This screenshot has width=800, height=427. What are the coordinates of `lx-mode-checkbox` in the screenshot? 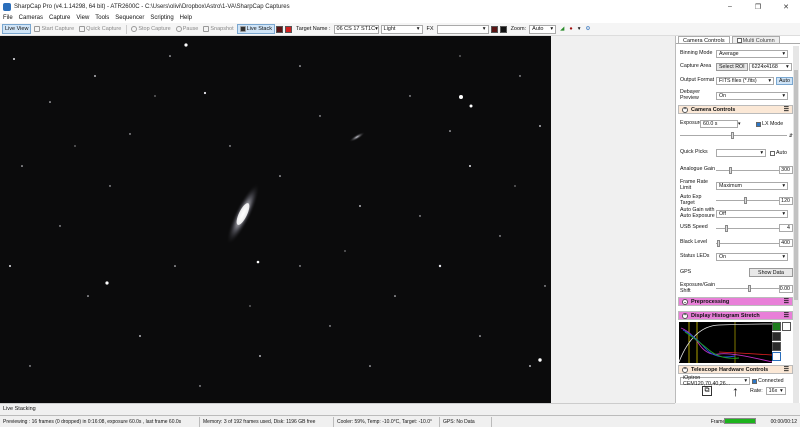 It's located at (758, 124).